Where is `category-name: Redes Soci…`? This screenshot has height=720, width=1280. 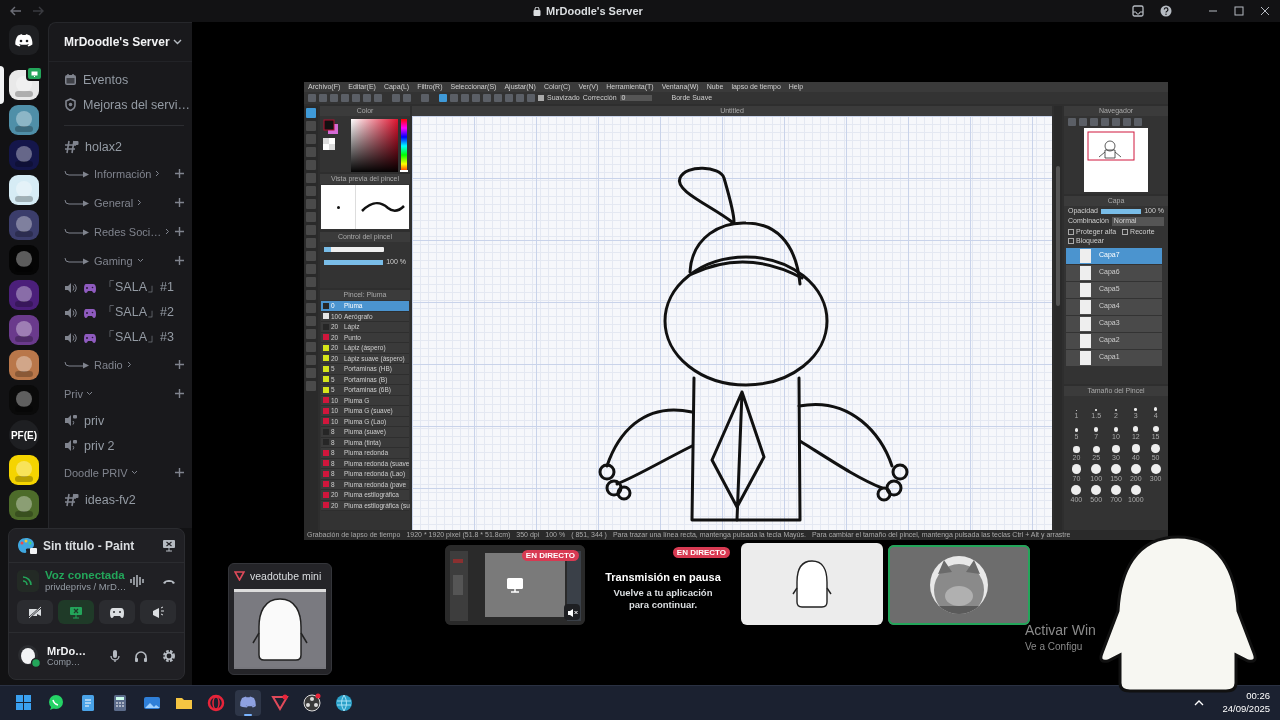
category-name: Redes Soci… is located at coordinates (128, 231).